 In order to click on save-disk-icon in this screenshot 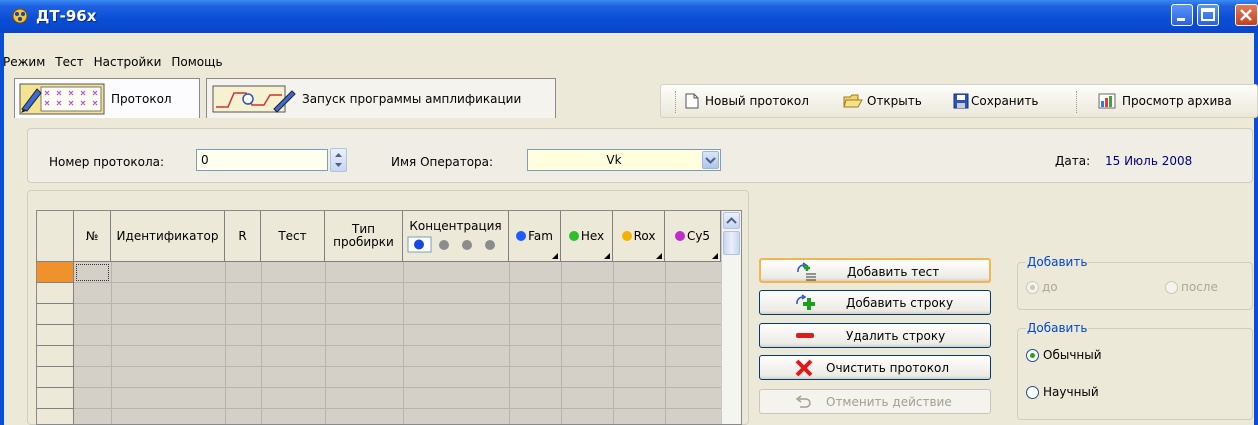, I will do `click(961, 101)`.